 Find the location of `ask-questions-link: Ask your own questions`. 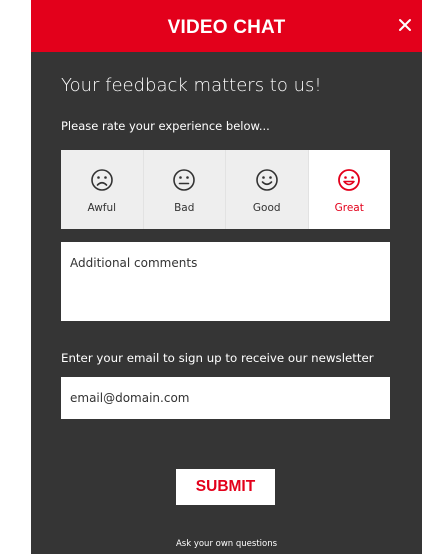

ask-questions-link: Ask your own questions is located at coordinates (226, 544).